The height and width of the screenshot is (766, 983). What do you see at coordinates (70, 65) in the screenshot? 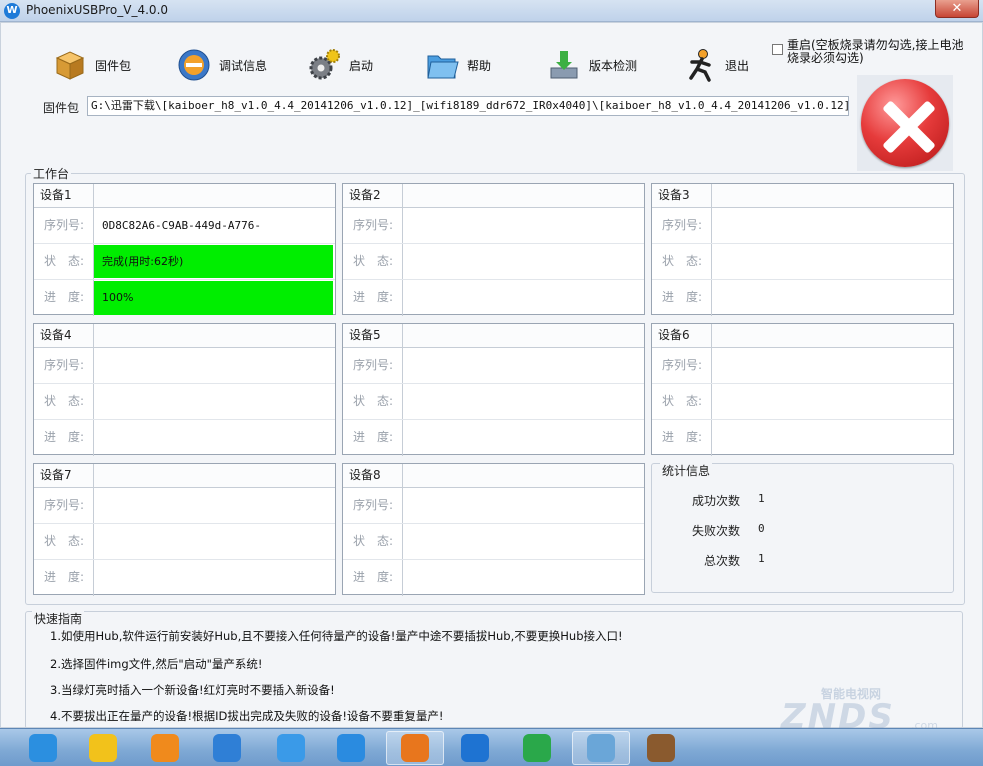
I see `package-icon` at bounding box center [70, 65].